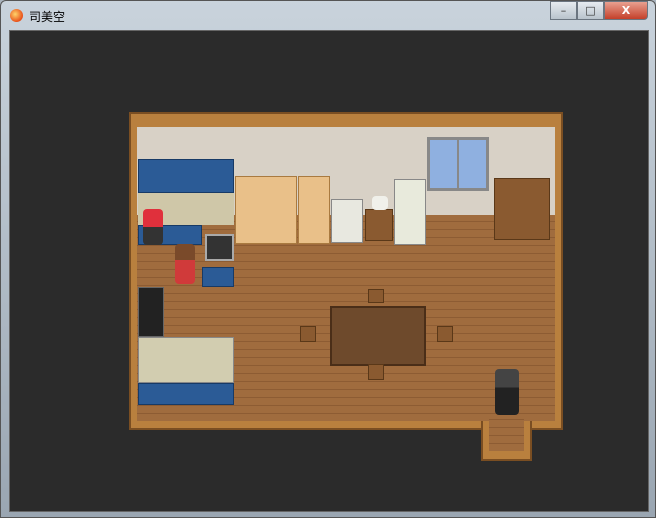 This screenshot has width=656, height=518. I want to click on stove, so click(219, 247).